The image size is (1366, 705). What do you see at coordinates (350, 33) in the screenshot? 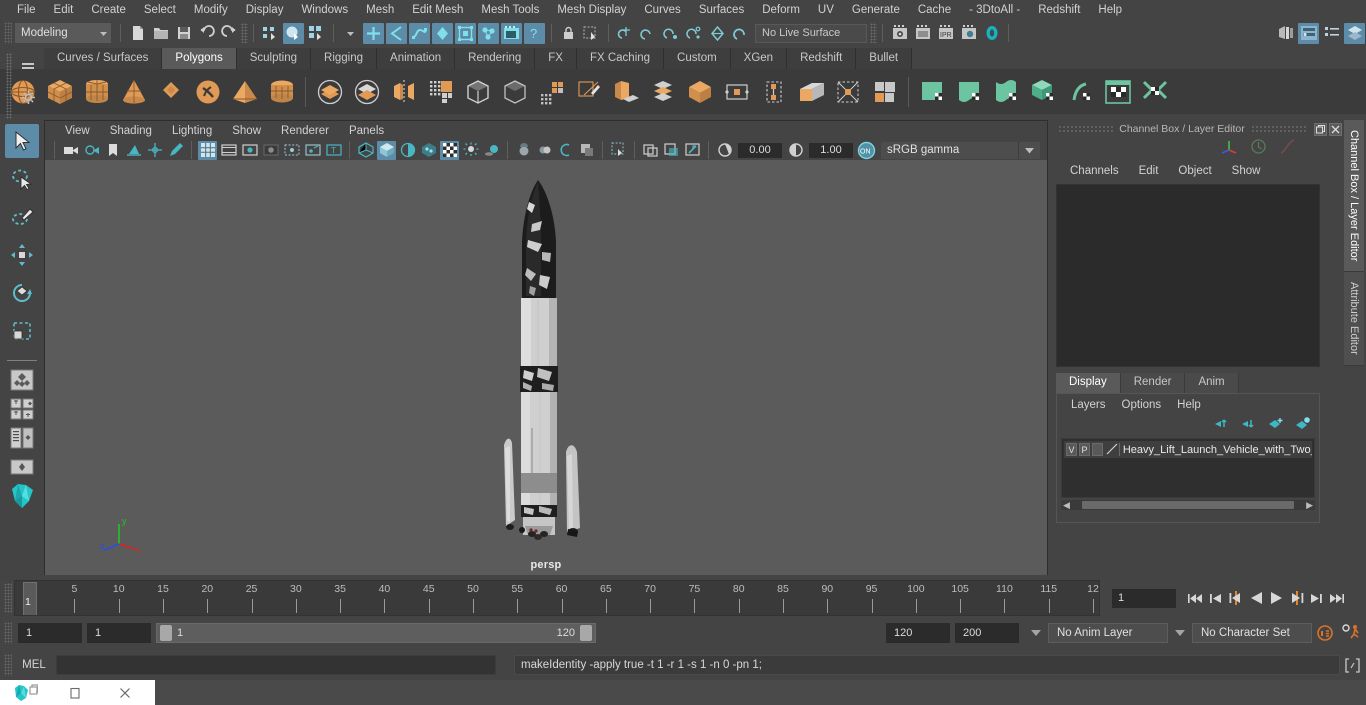
I see `mask-dropdown-icon` at bounding box center [350, 33].